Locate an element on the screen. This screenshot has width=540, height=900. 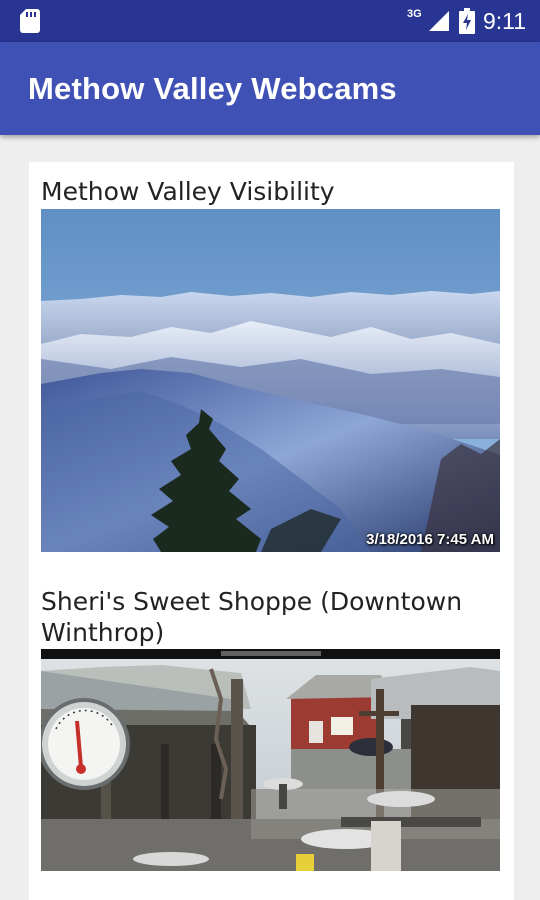
webcam-title: Sheri's Sweet Shoppe (Downtown Winthrop) is located at coordinates (252, 617).